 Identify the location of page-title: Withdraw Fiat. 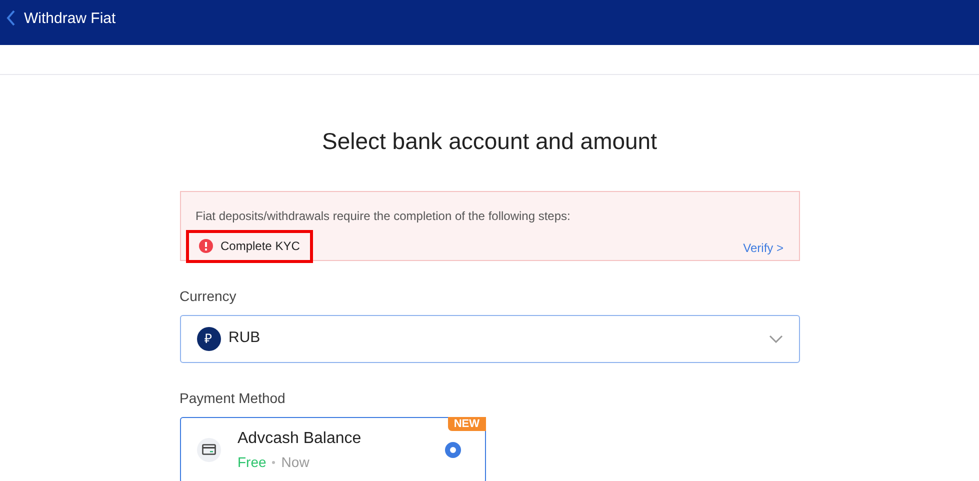
(70, 19).